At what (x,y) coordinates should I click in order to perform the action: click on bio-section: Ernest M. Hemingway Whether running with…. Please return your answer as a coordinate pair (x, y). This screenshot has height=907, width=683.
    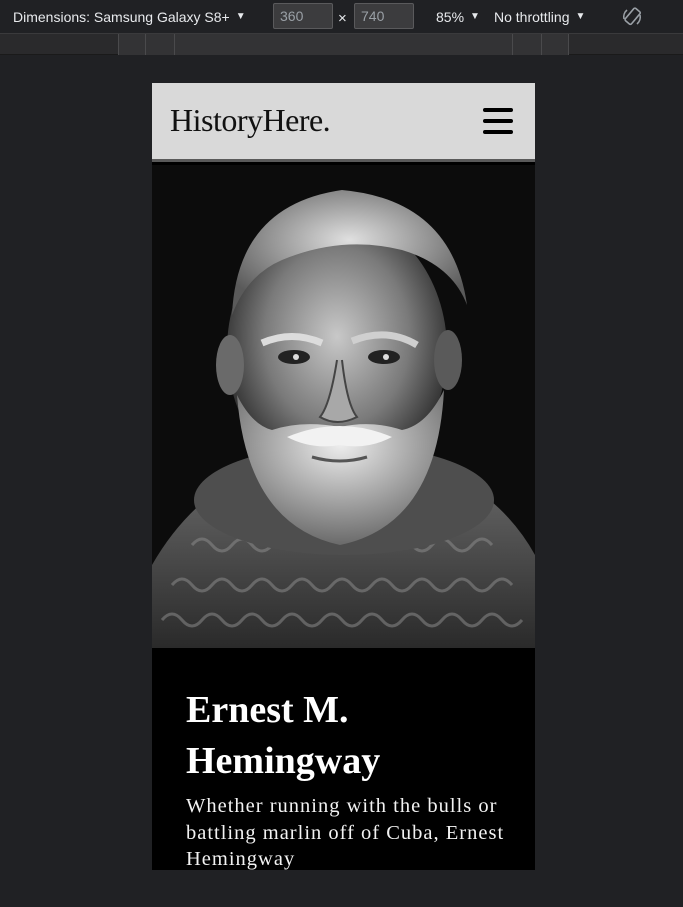
    Looking at the image, I should click on (343, 759).